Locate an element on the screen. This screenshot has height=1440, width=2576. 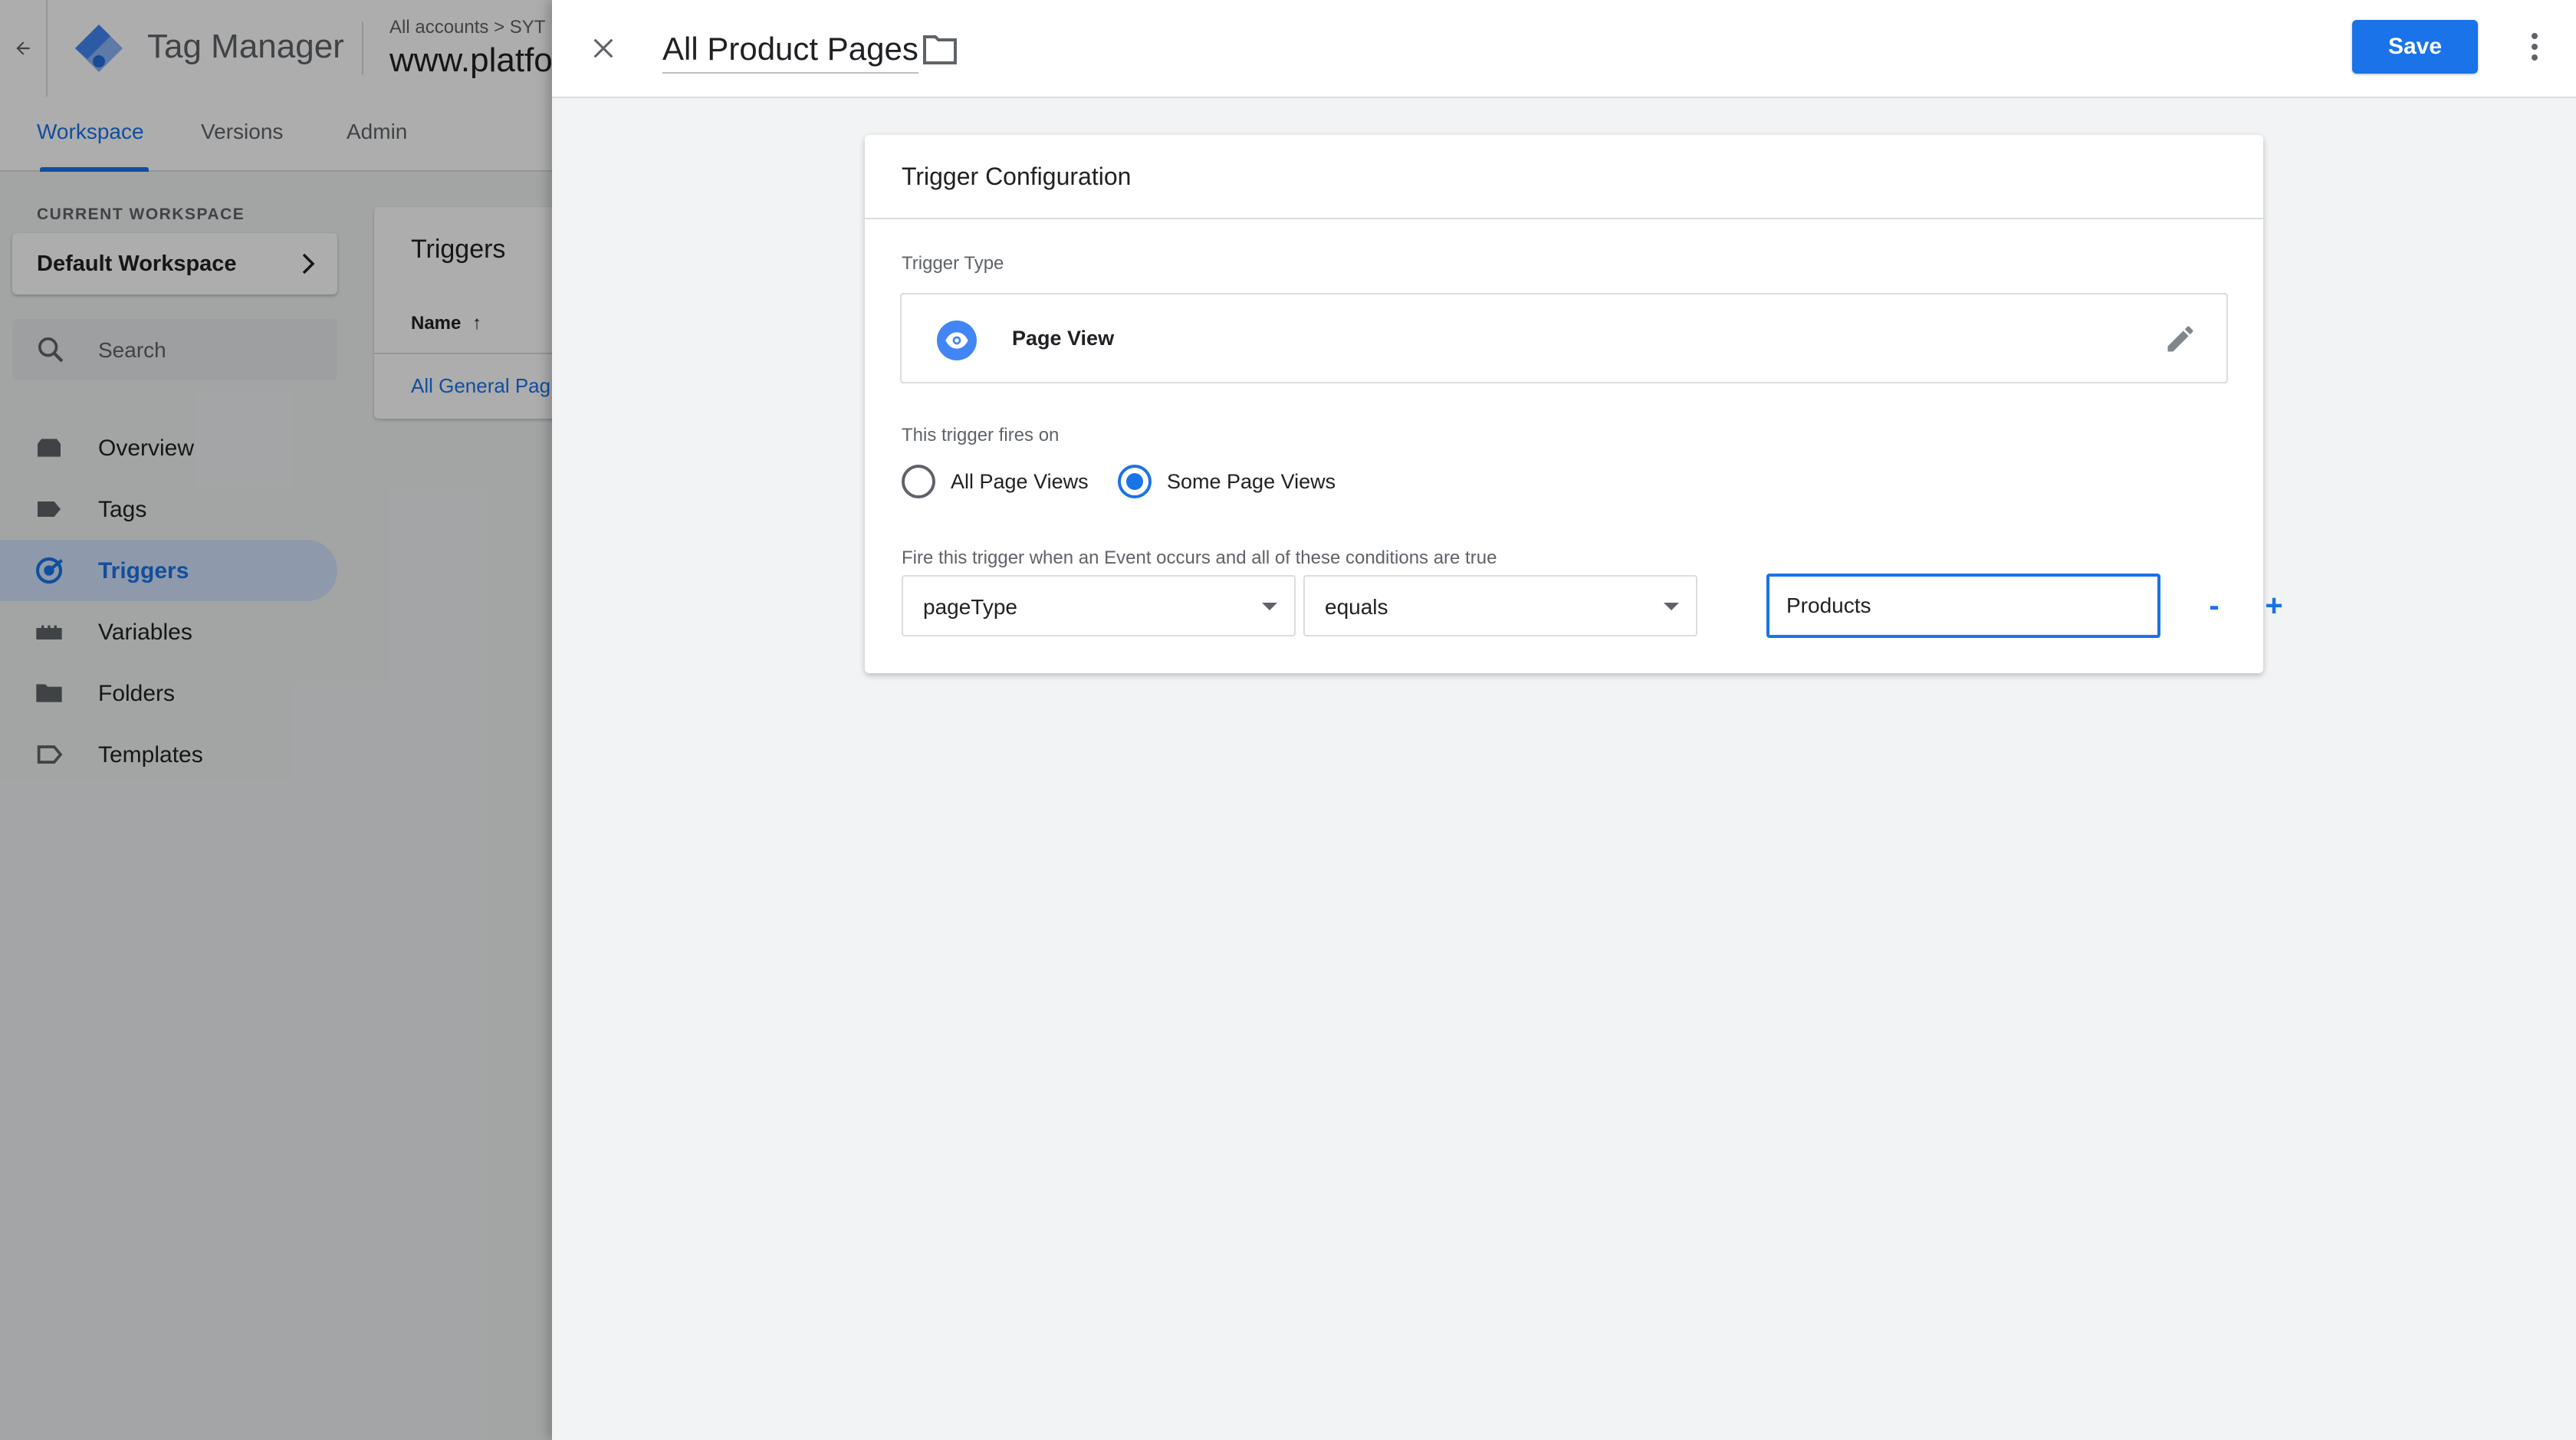
radio-button is located at coordinates (918, 482).